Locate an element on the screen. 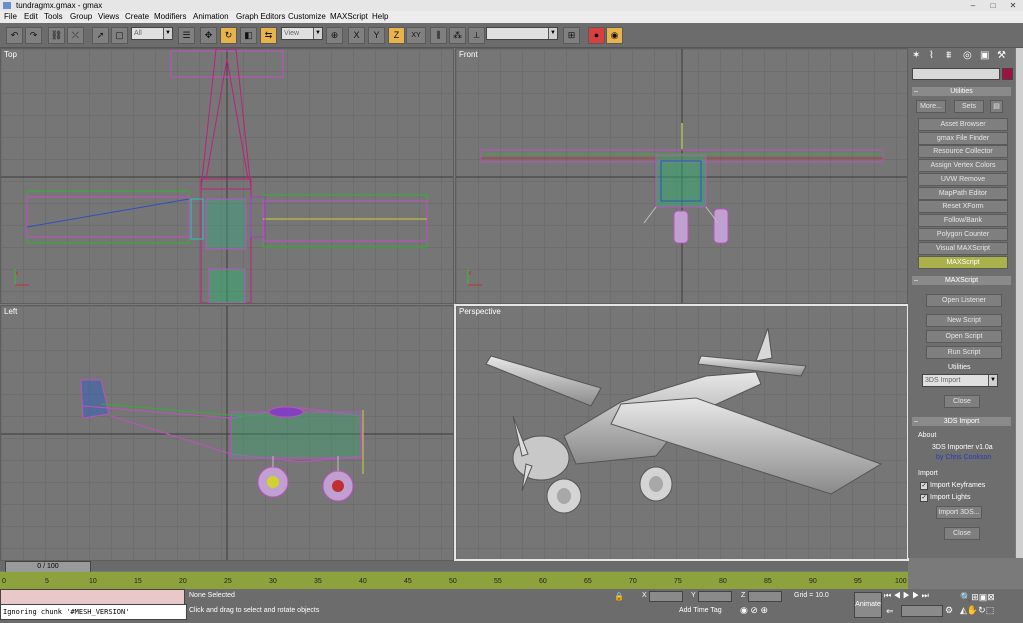  hierarchy-tab-icon: ⩩ is located at coordinates (948, 55).